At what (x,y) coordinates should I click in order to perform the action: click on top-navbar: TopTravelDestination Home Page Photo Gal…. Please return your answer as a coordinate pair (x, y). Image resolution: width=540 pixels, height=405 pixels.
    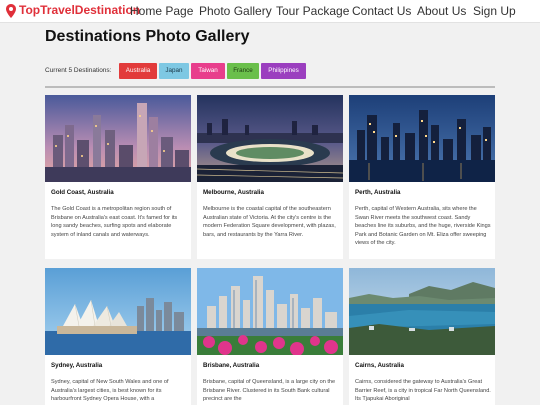
    Looking at the image, I should click on (270, 11).